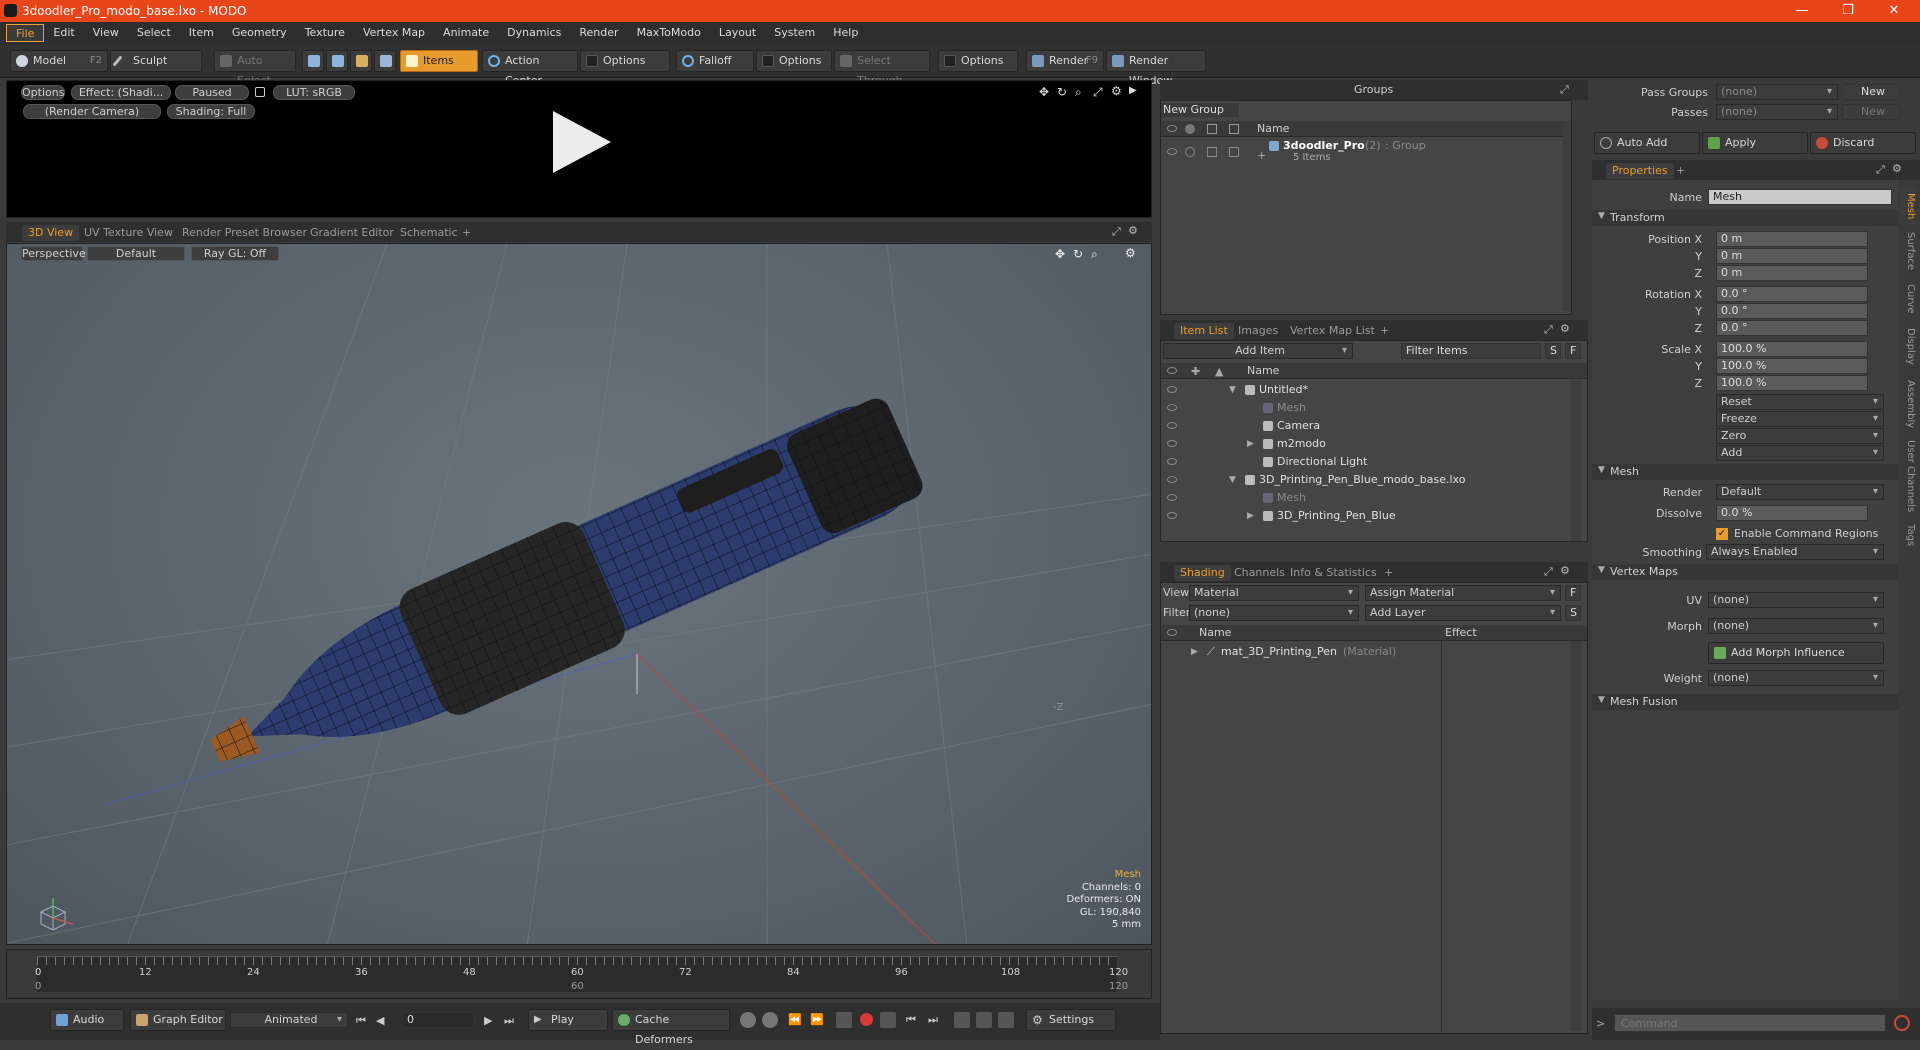 This screenshot has height=1050, width=1920. Describe the element at coordinates (1366, 390) in the screenshot. I see `item-row: ▼ Untitled*` at that location.